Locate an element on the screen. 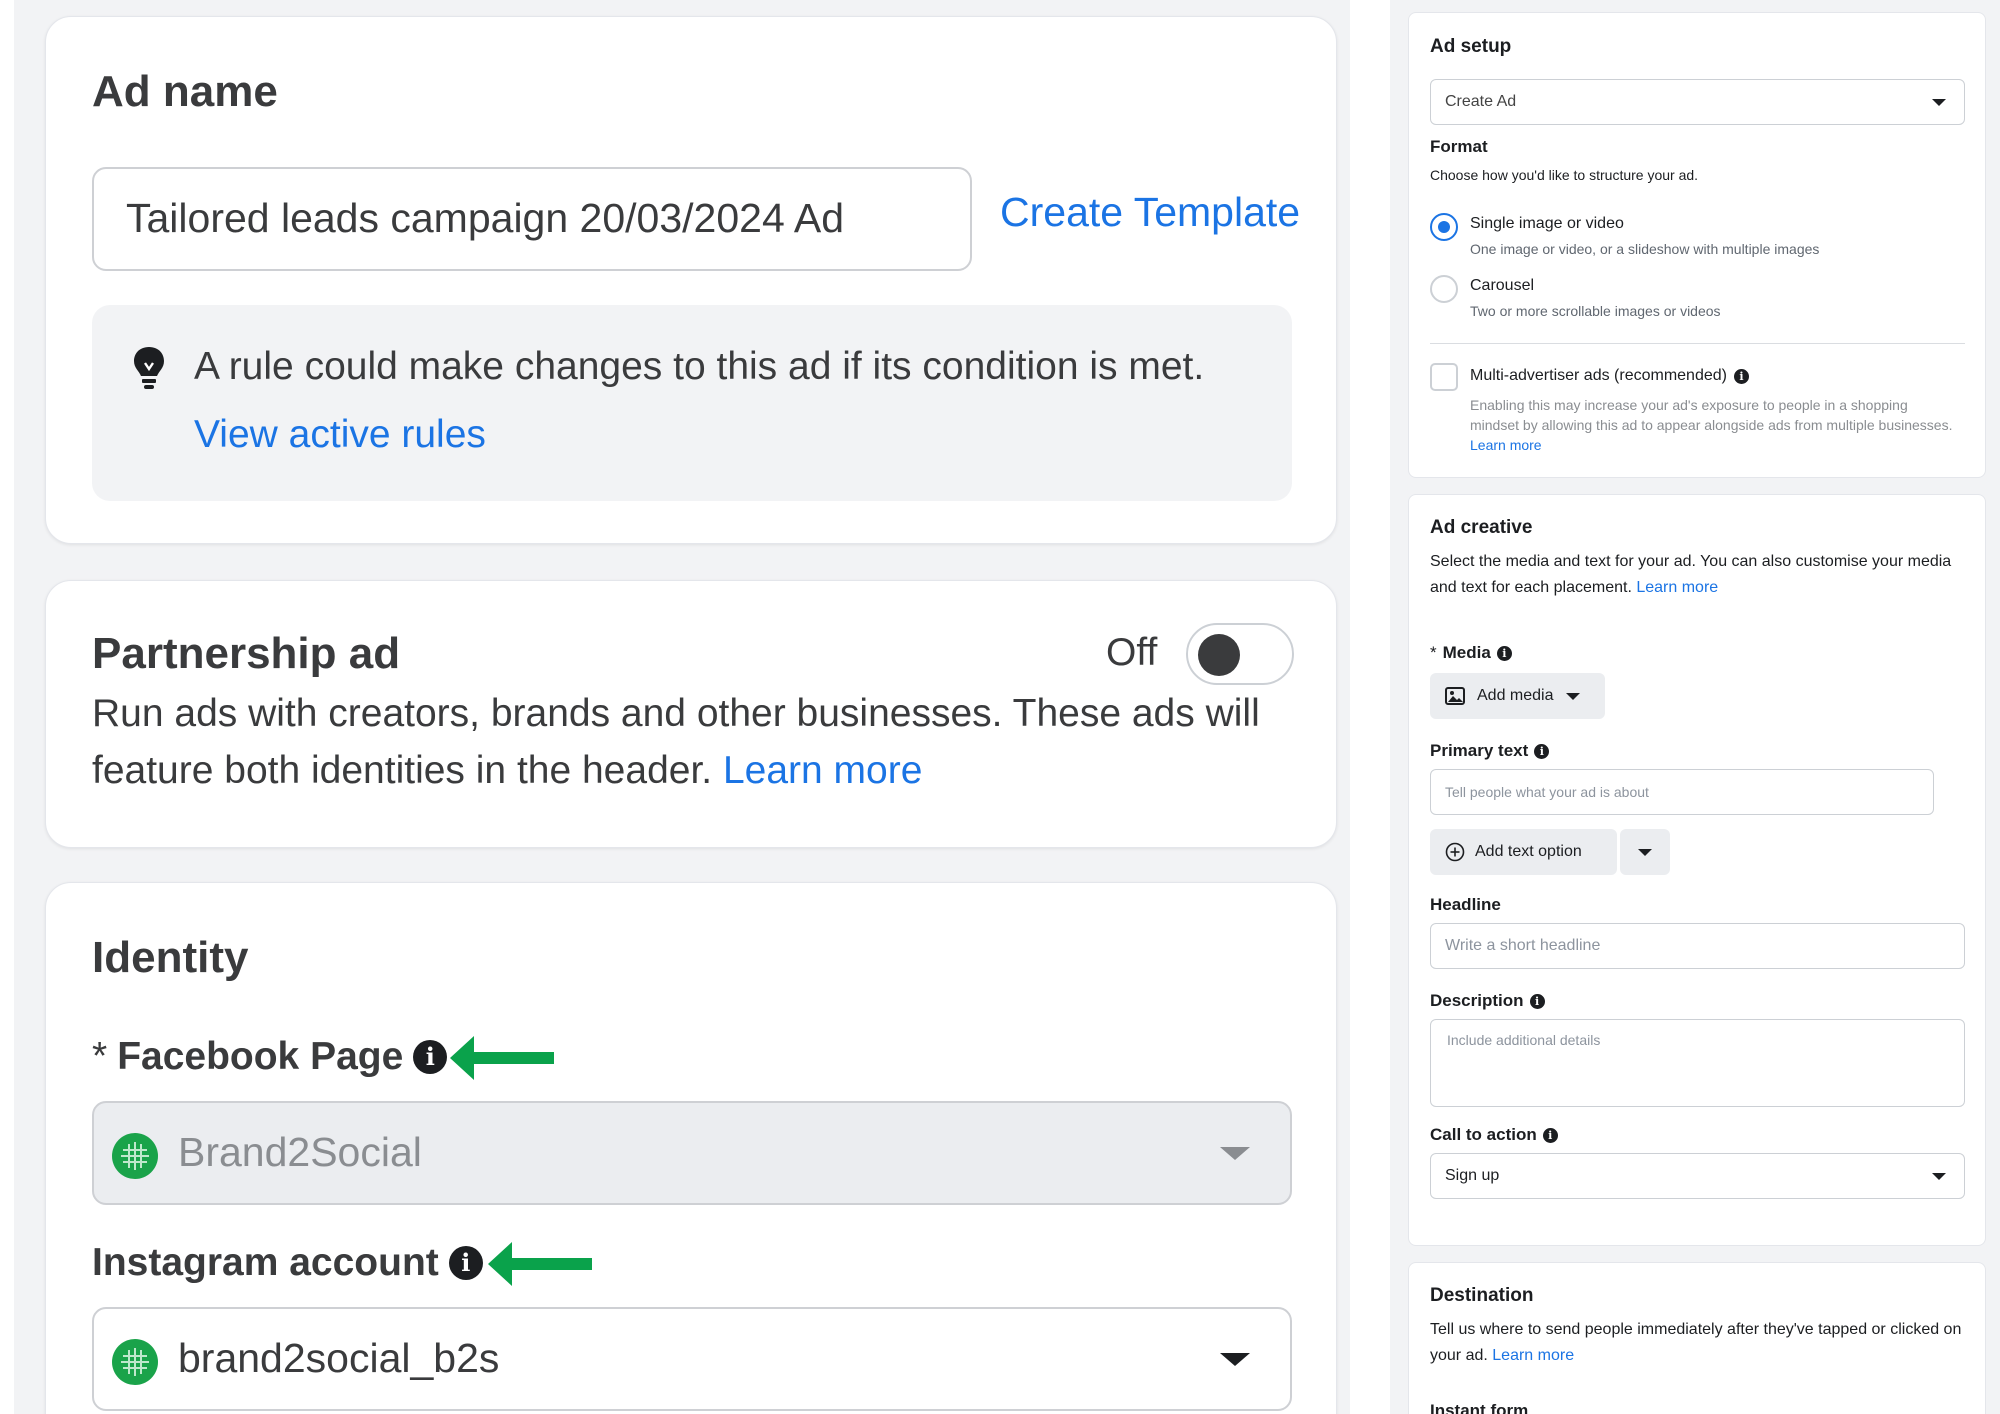 The width and height of the screenshot is (2000, 1414). description-label: Description is located at coordinates (1477, 1000).